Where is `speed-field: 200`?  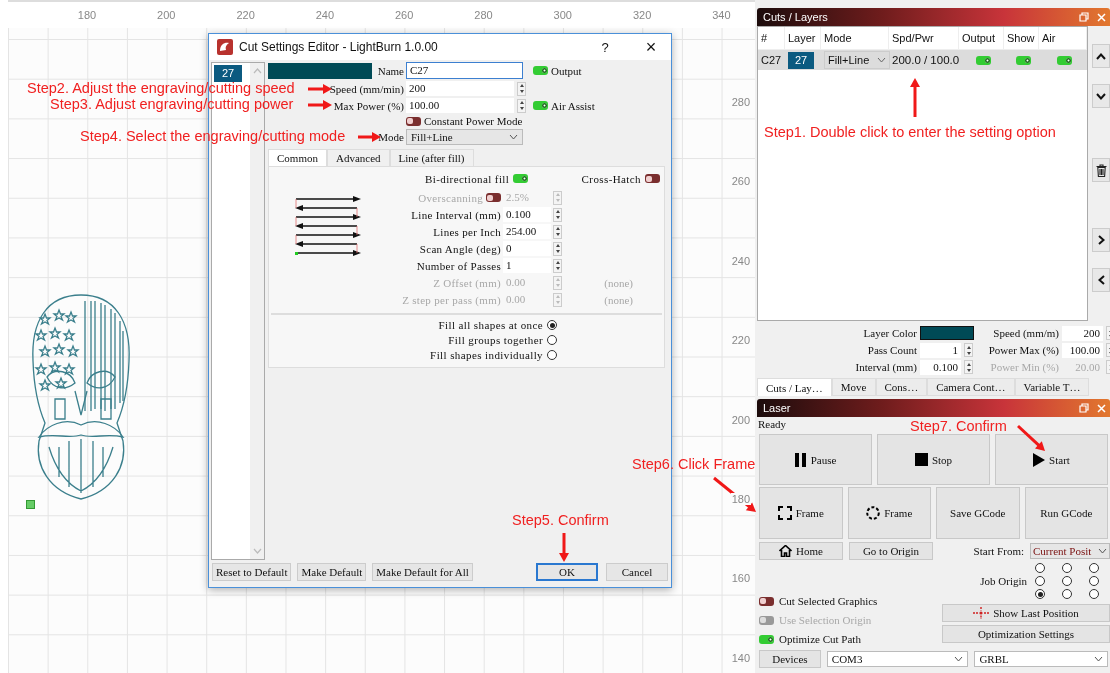
speed-field: 200 is located at coordinates (460, 88).